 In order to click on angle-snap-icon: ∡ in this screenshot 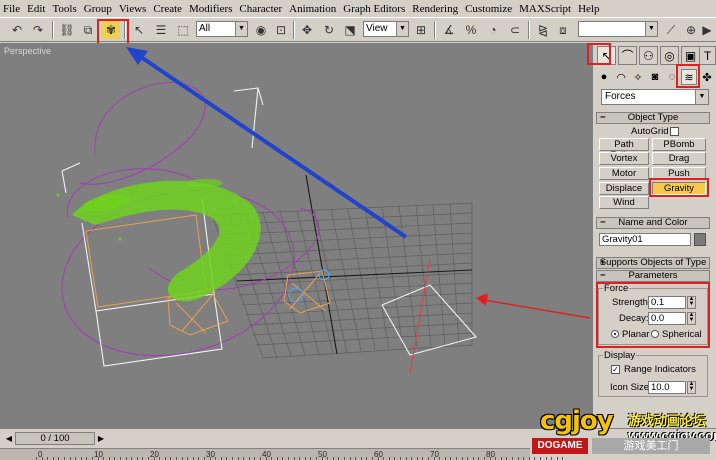, I will do `click(449, 30)`.